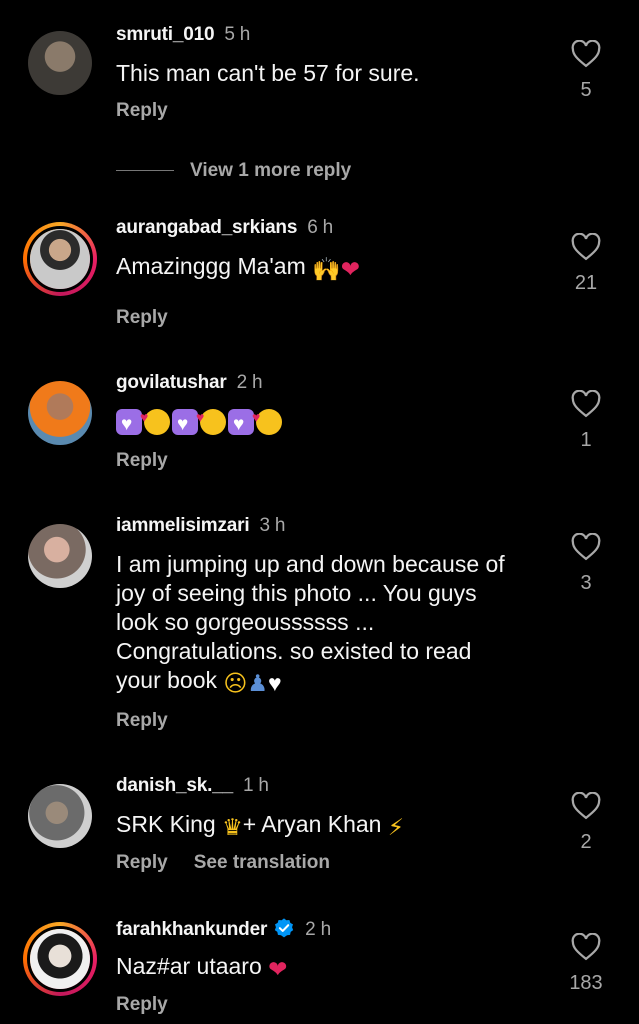 This screenshot has width=639, height=1024. What do you see at coordinates (165, 34) in the screenshot?
I see `username: smruti_010` at bounding box center [165, 34].